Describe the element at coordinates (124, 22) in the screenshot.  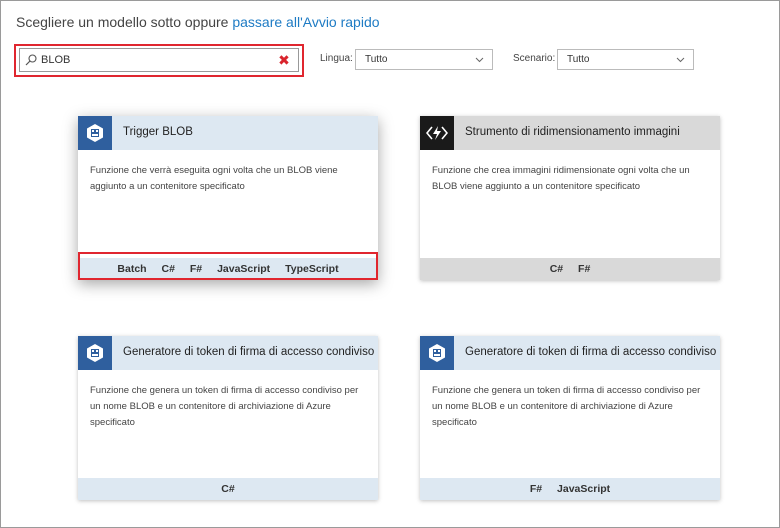
I see `heading-text: Scegliere un modello sotto oppure` at that location.